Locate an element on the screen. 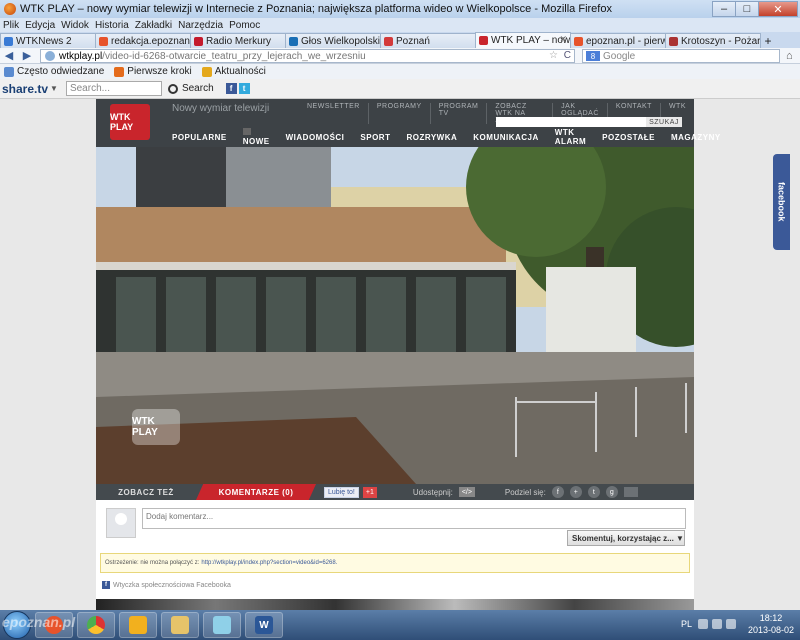 This screenshot has width=800, height=640. bookmark-czesto-odwiedzane: Często odwiedzane is located at coordinates (54, 71).